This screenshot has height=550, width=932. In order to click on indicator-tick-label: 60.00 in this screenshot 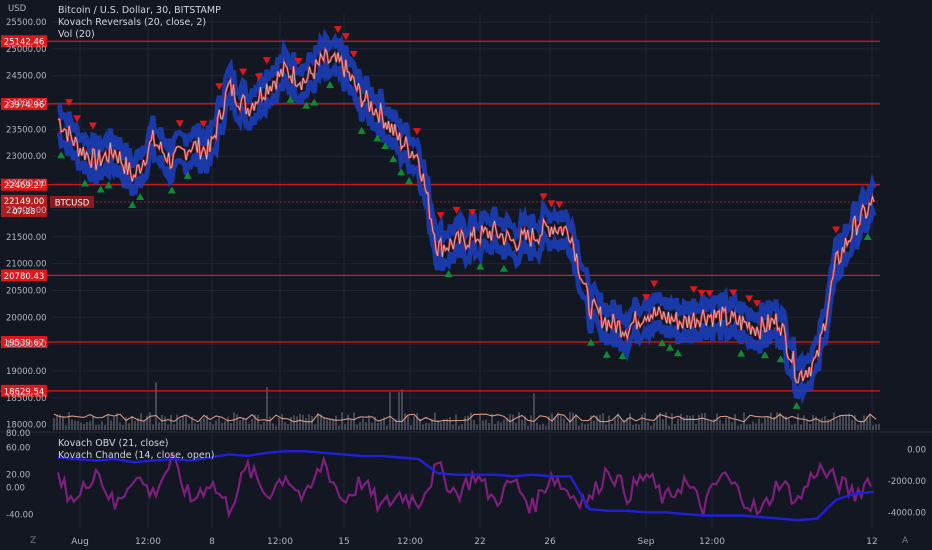, I will do `click(18, 448)`.